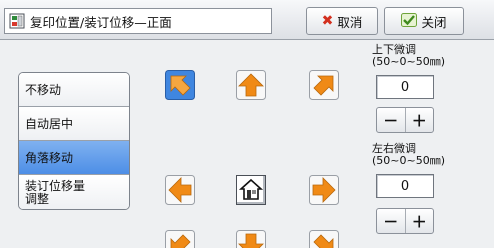 The width and height of the screenshot is (494, 248). Describe the element at coordinates (74, 192) in the screenshot. I see `option-binding-shift: 装订位移量 调整` at that location.